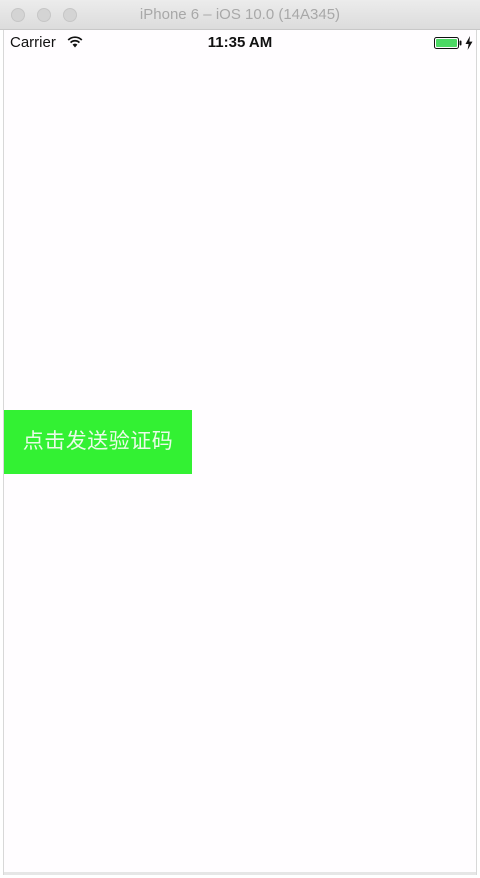 The height and width of the screenshot is (878, 480). What do you see at coordinates (448, 43) in the screenshot?
I see `battery-icon` at bounding box center [448, 43].